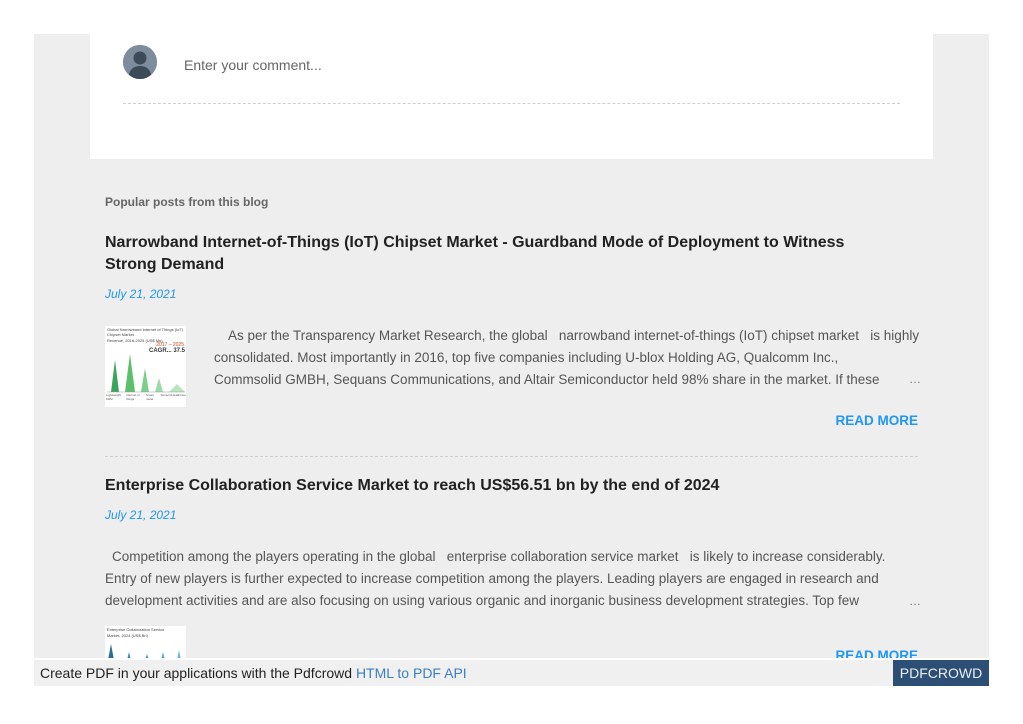  I want to click on post-divider, so click(511, 456).